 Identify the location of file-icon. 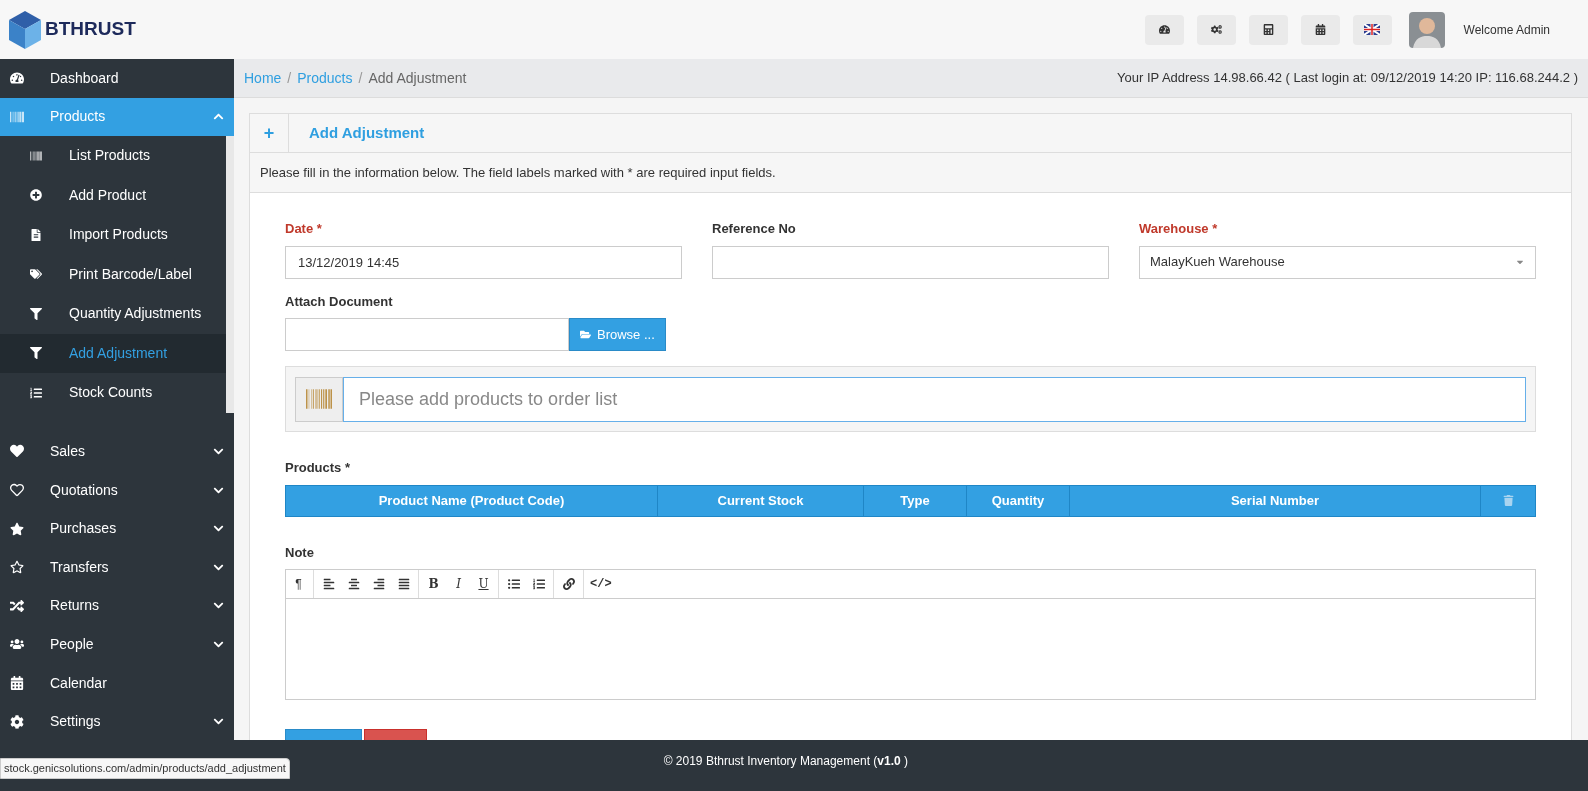
(36, 234).